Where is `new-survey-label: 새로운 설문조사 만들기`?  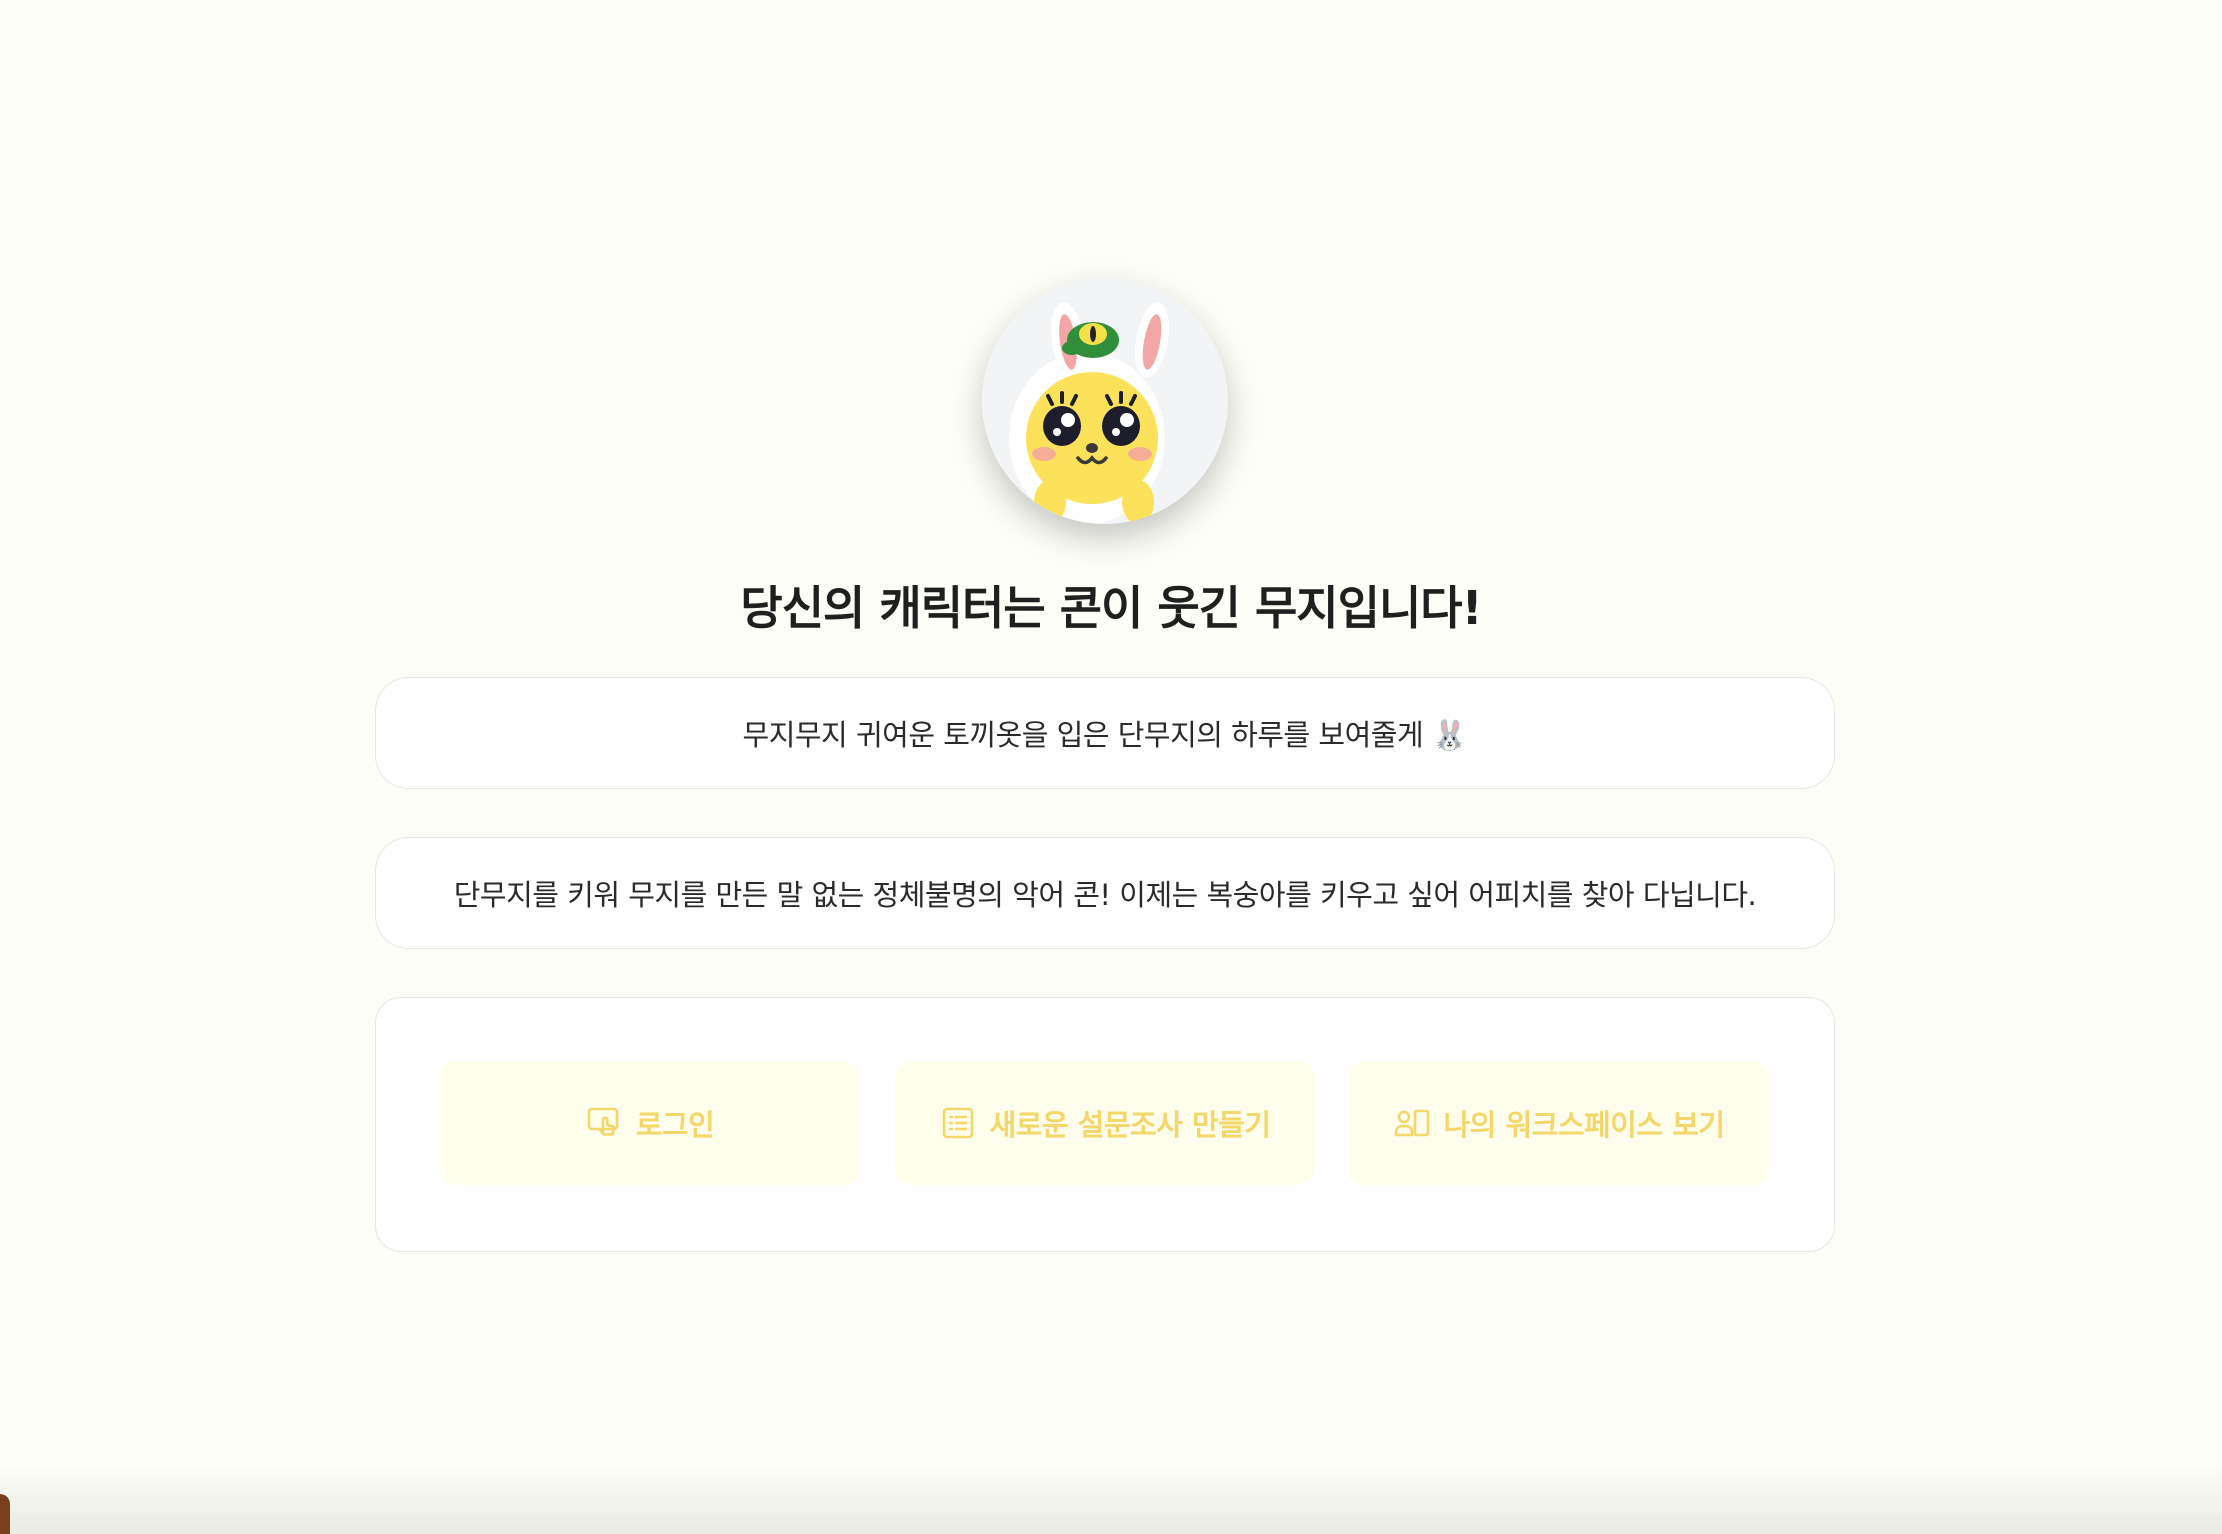
new-survey-label: 새로운 설문조사 만들기 is located at coordinates (1130, 1125).